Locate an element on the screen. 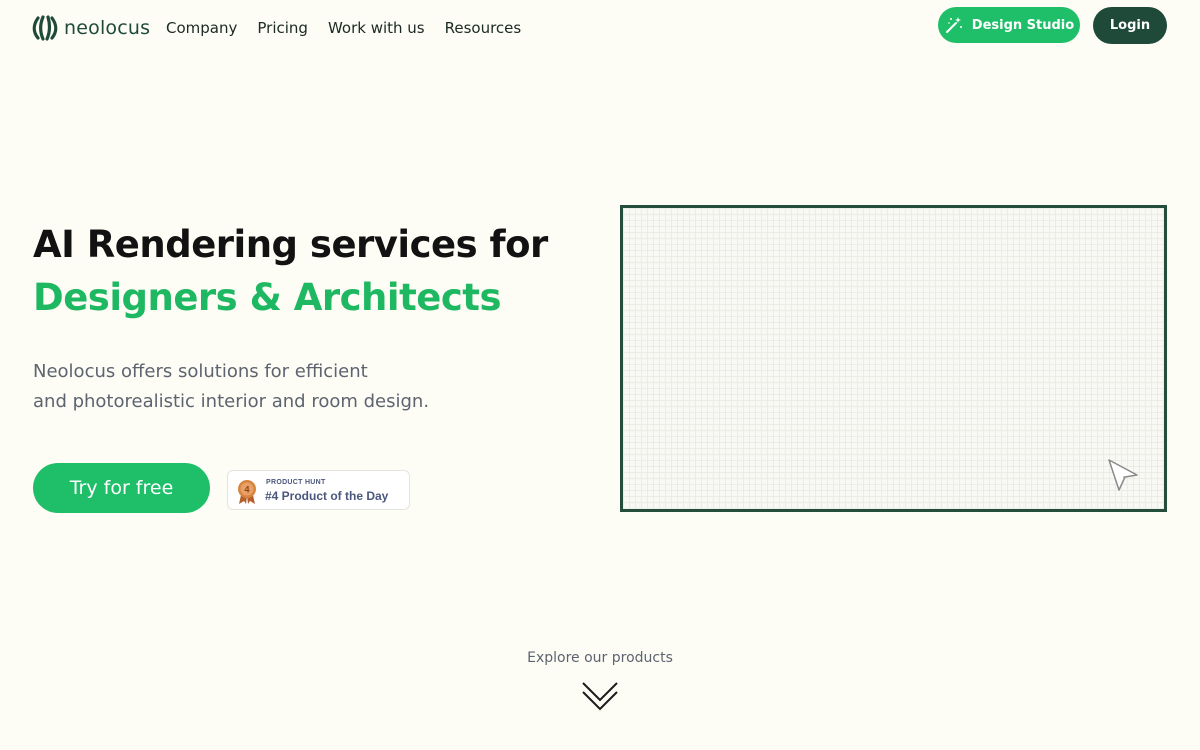  hero-description-line1: Neolocus offers solutions for efficient is located at coordinates (200, 371).